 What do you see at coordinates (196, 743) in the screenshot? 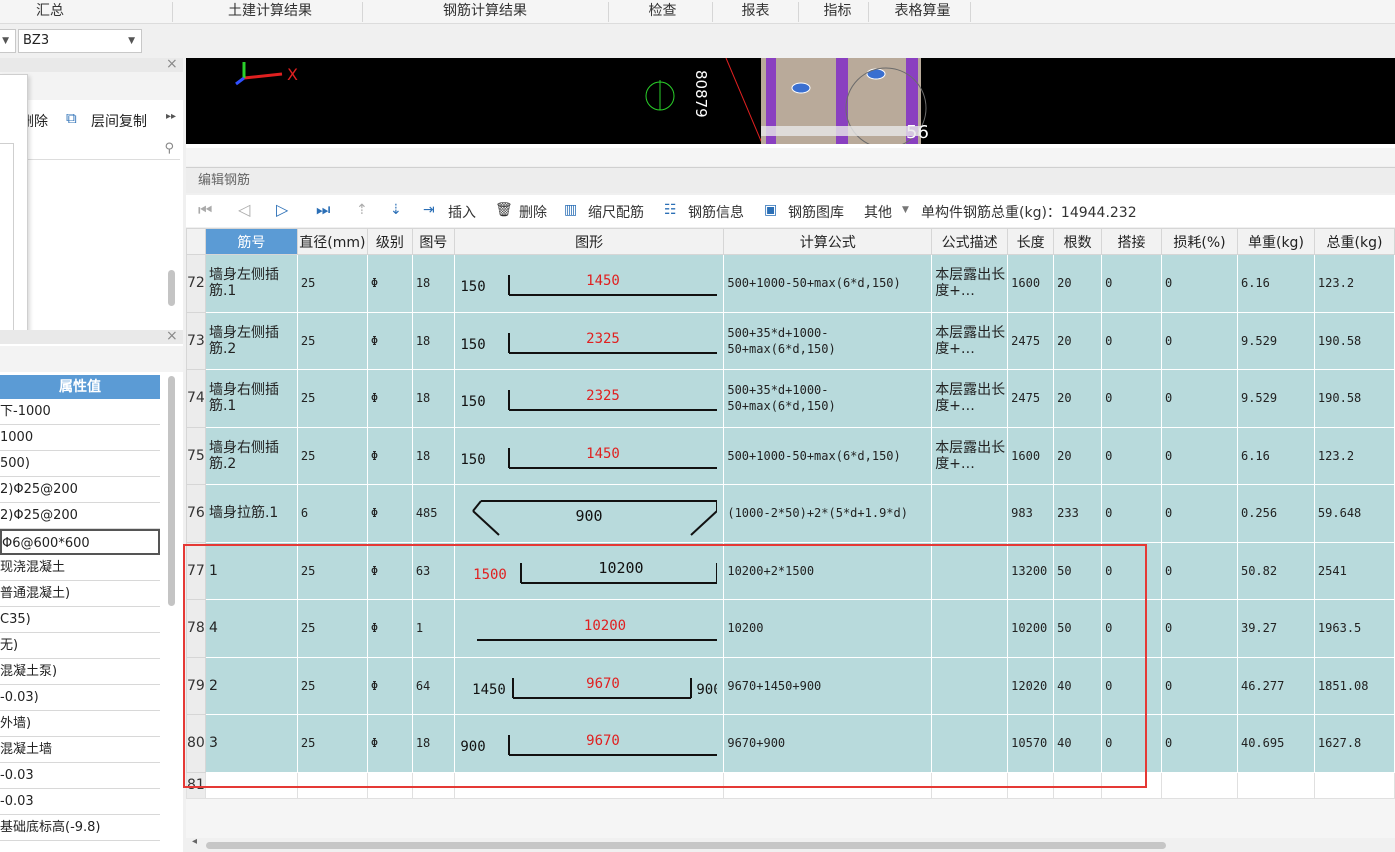
I see `row-number-cell: 80` at bounding box center [196, 743].